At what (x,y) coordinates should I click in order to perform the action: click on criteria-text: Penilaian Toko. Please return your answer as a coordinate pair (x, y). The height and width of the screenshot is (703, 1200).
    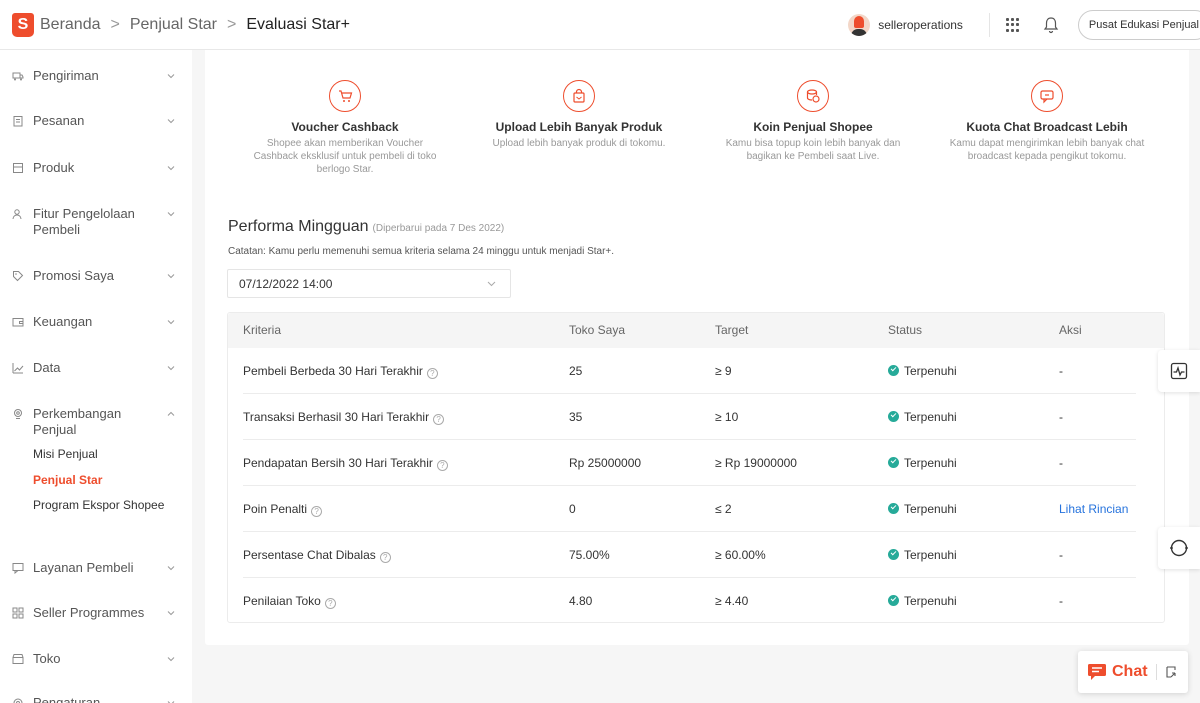
    Looking at the image, I should click on (282, 601).